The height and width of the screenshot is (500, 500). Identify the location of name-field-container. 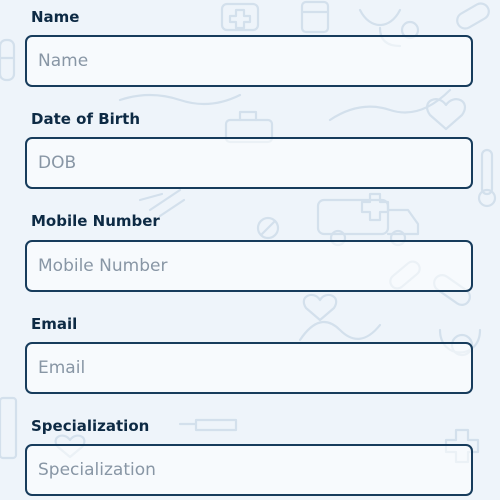
(249, 61).